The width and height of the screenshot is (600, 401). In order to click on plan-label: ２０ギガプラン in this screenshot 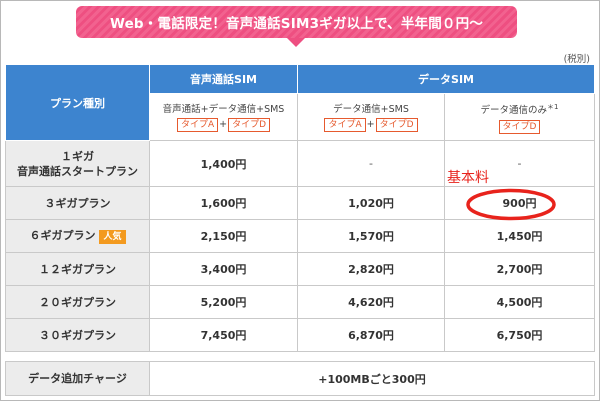, I will do `click(77, 302)`.